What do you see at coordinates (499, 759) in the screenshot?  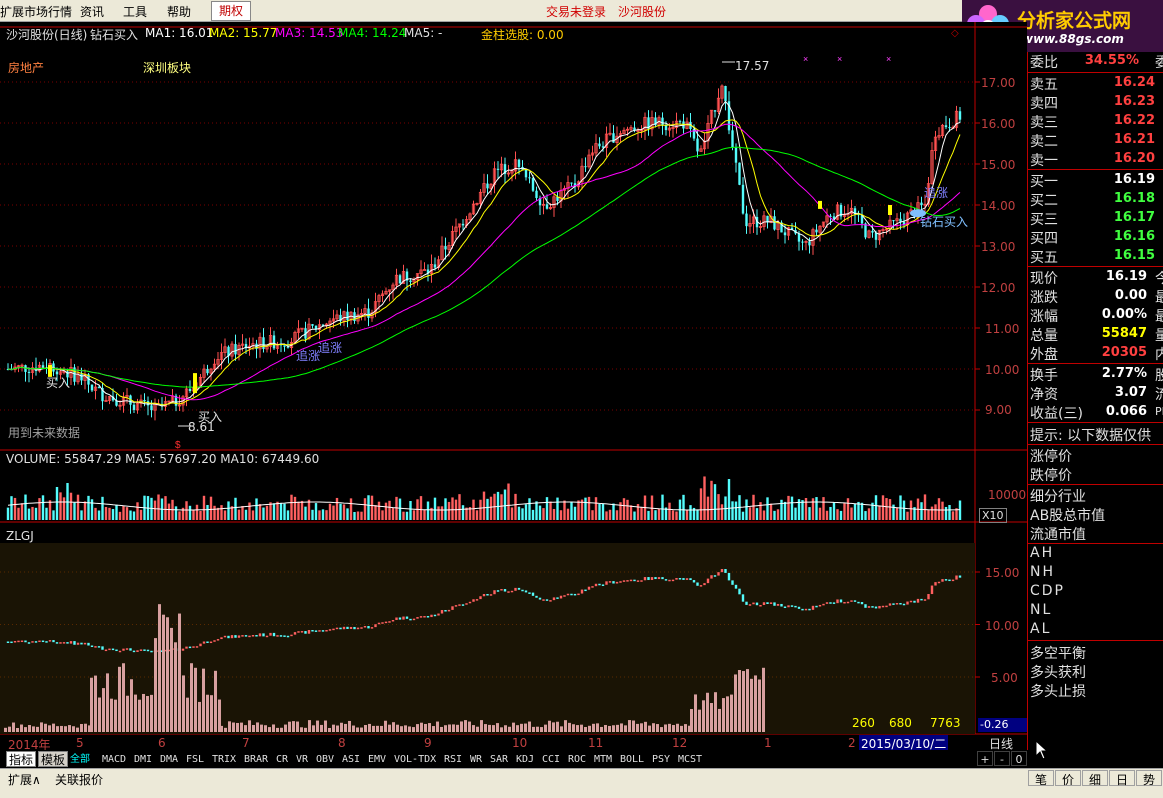 I see `tab-sar: SAR` at bounding box center [499, 759].